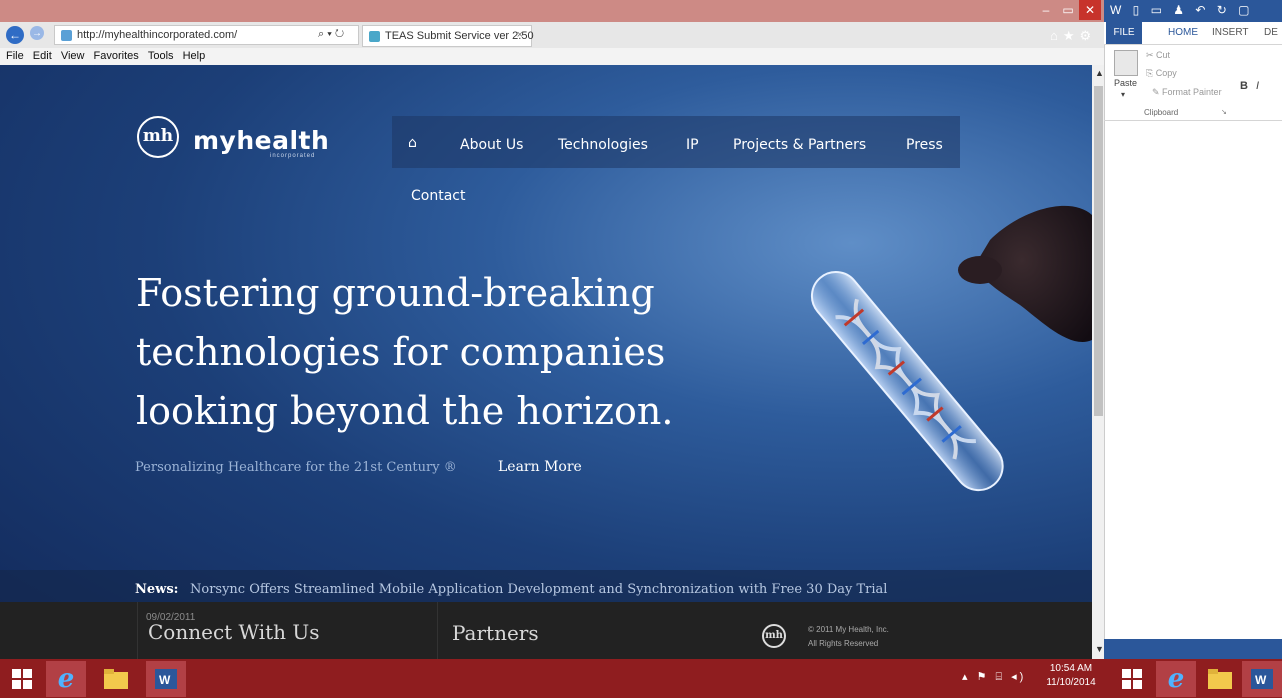  I want to click on nav-ip: IP, so click(692, 145).